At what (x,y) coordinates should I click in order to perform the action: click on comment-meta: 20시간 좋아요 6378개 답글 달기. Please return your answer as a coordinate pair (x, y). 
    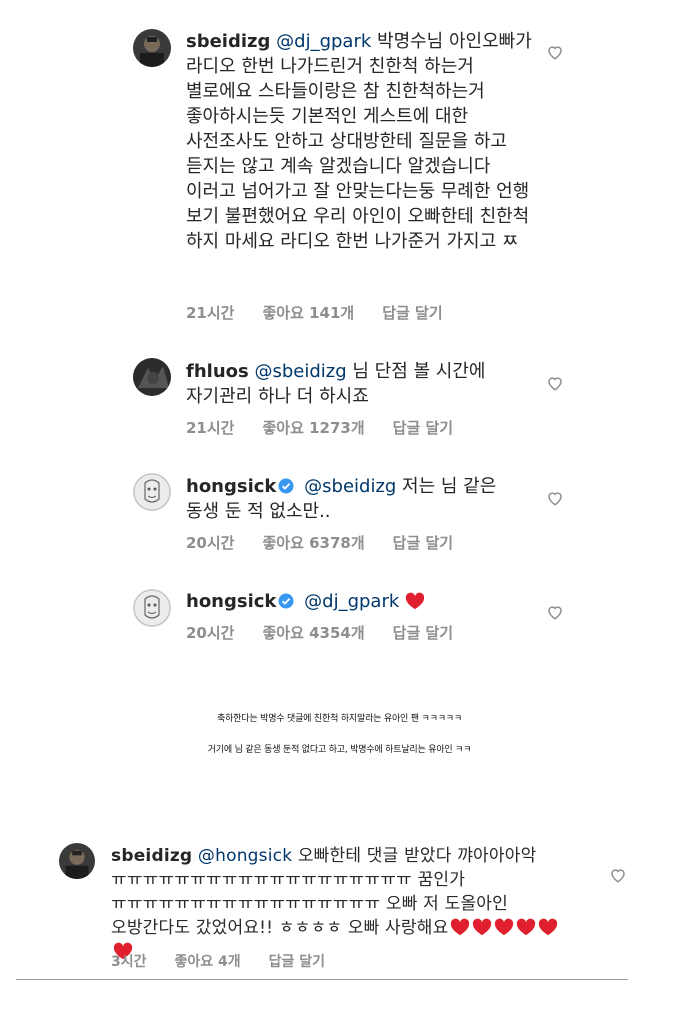
    Looking at the image, I should click on (319, 542).